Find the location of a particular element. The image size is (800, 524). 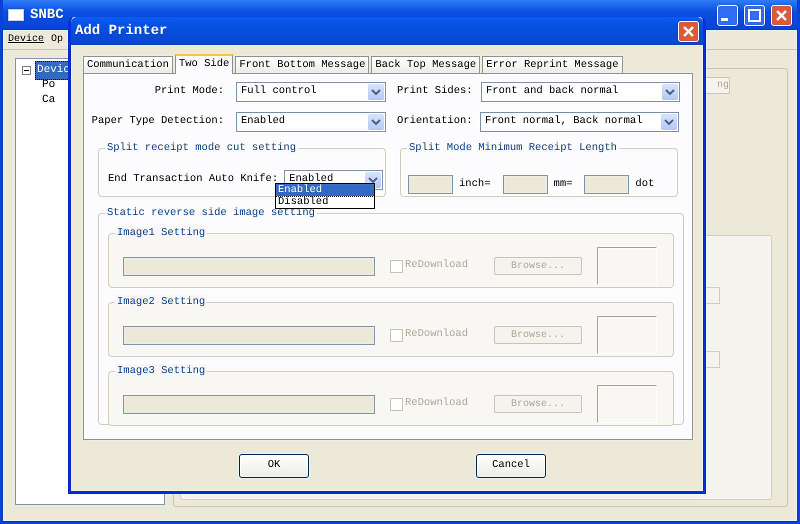

tree-item: Ca is located at coordinates (49, 100).